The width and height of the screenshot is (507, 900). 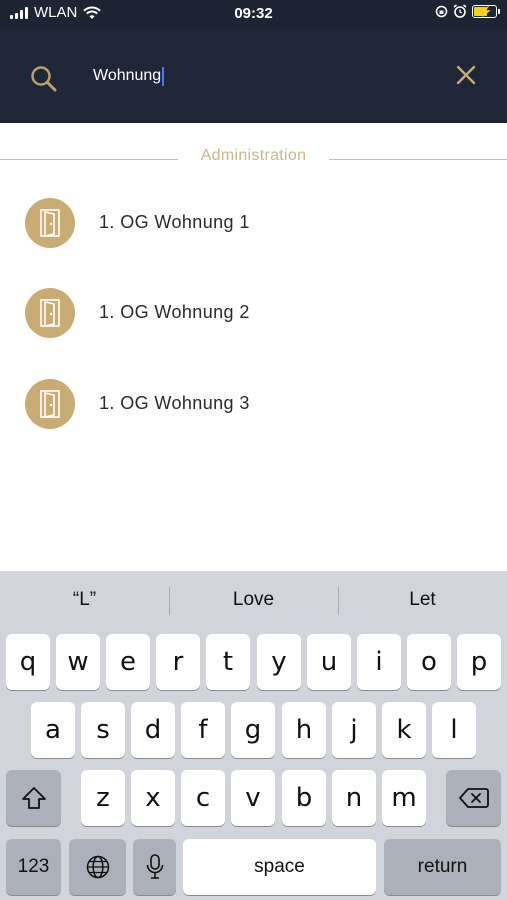 What do you see at coordinates (253, 323) in the screenshot?
I see `list-item: 1. OG Wohnung 2` at bounding box center [253, 323].